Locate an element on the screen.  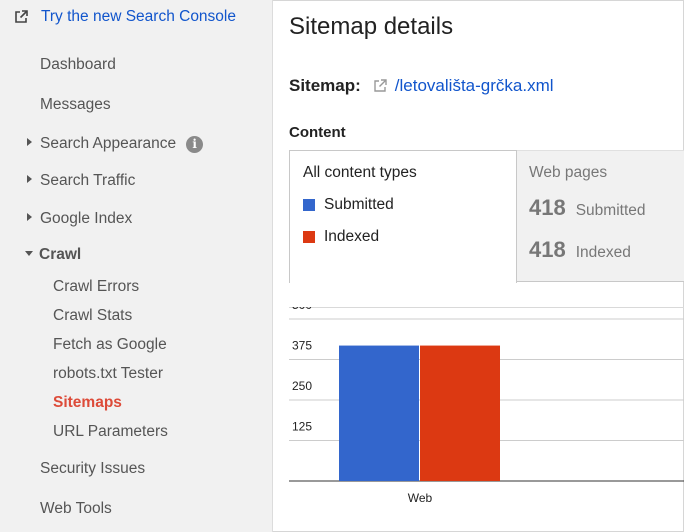
sidebar-item-label: Google Index is located at coordinates (86, 218).